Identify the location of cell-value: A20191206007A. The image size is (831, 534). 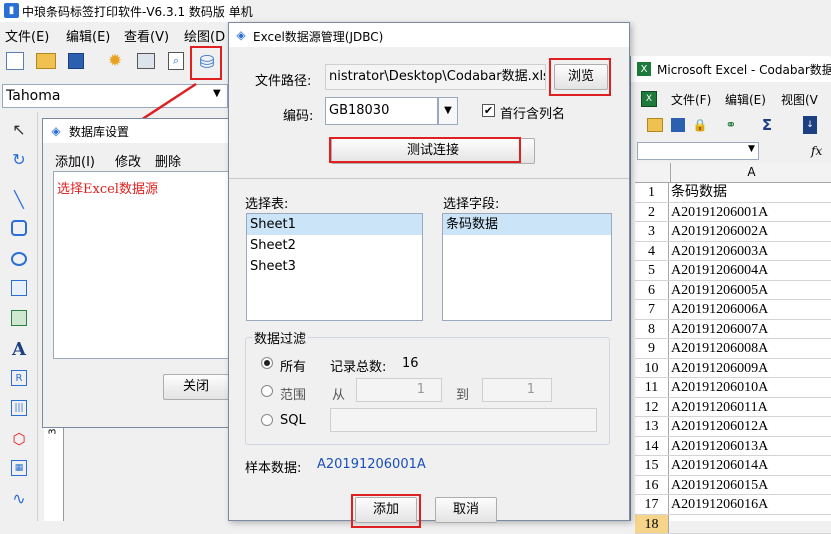
(719, 329).